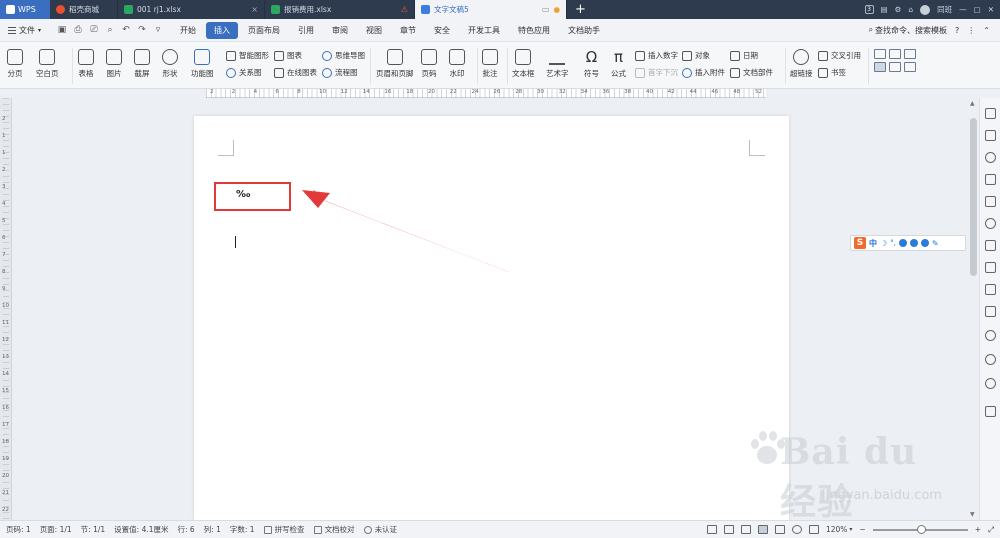 The image size is (1000, 538). What do you see at coordinates (839, 55) in the screenshot?
I see `cross-reference-button: 交叉引用` at bounding box center [839, 55].